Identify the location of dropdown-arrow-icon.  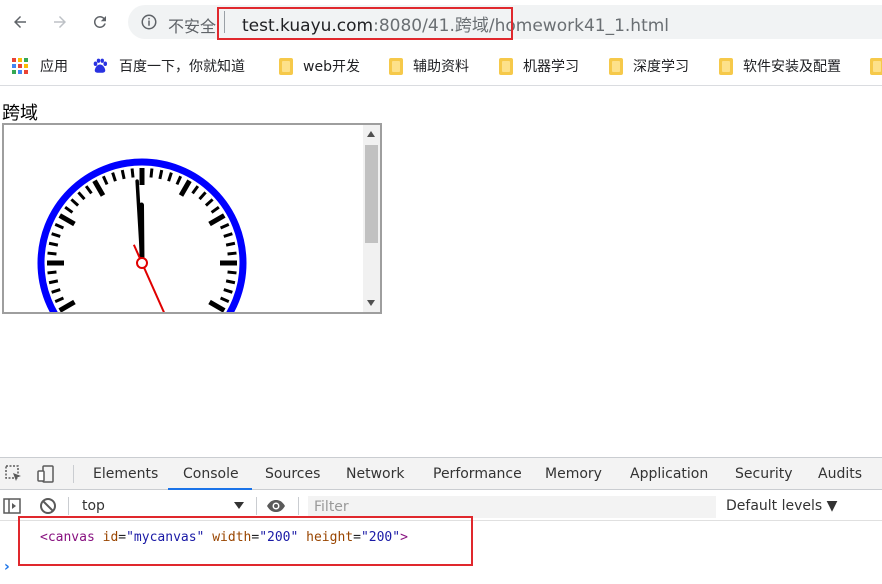
(239, 505).